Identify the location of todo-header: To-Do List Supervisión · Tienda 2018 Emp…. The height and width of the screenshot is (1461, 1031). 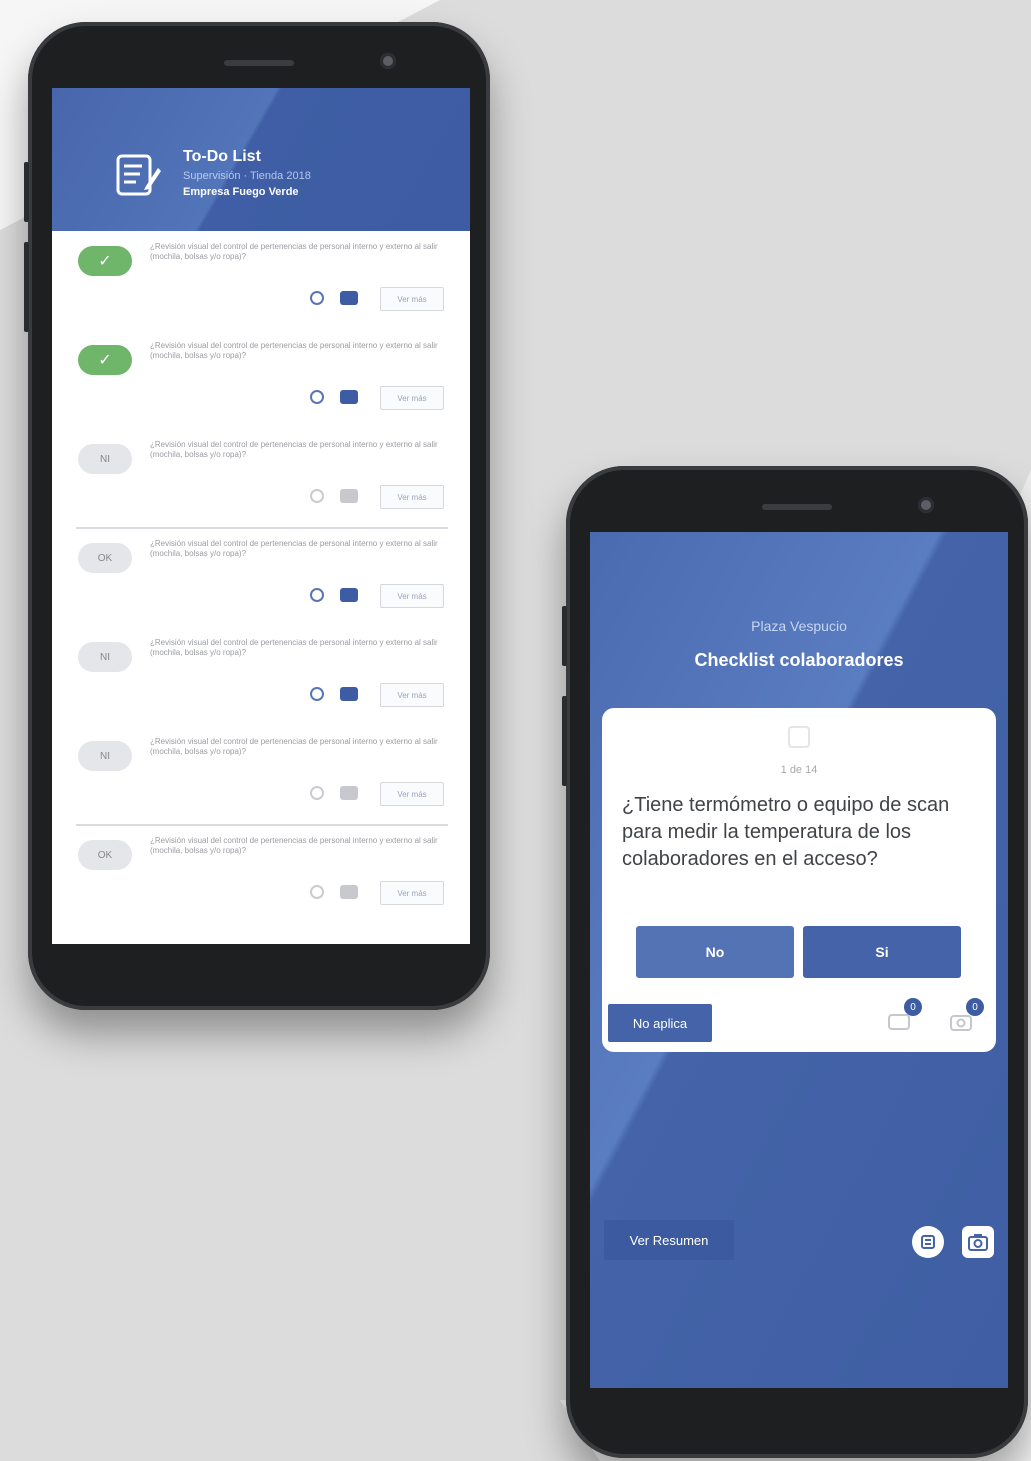
(261, 159).